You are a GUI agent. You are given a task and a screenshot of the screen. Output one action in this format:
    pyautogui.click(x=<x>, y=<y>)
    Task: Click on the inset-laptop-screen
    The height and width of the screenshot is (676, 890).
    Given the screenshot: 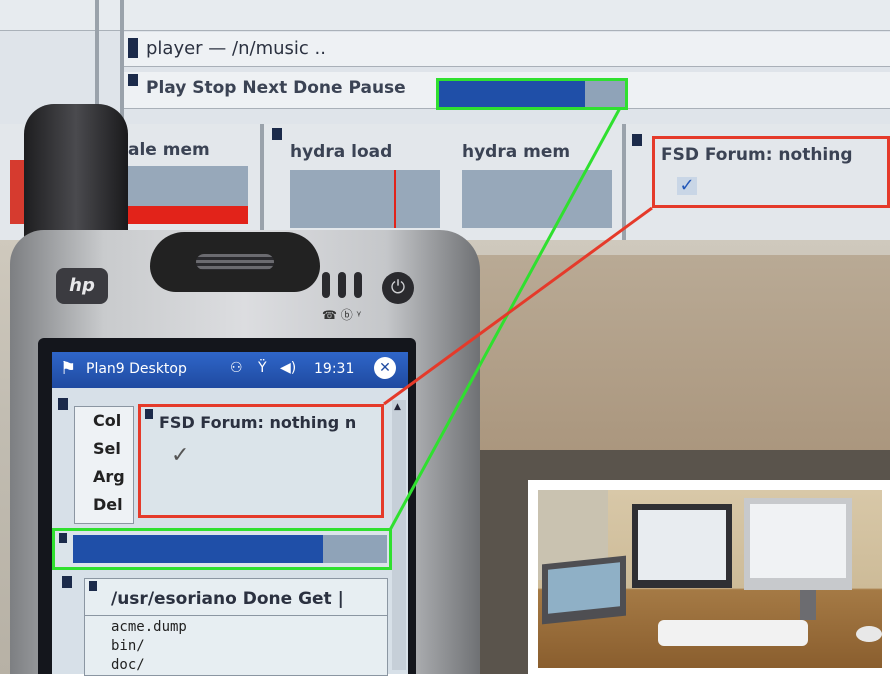 What is the action you would take?
    pyautogui.click(x=584, y=588)
    